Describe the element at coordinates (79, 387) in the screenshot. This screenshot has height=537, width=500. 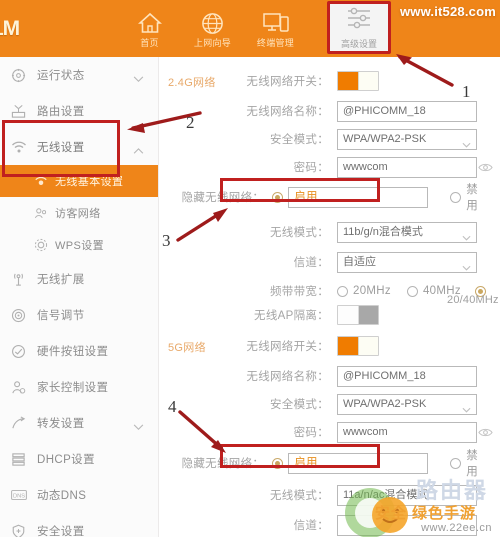
I see `sidebar-item-parental-control: 家长控制设置` at that location.